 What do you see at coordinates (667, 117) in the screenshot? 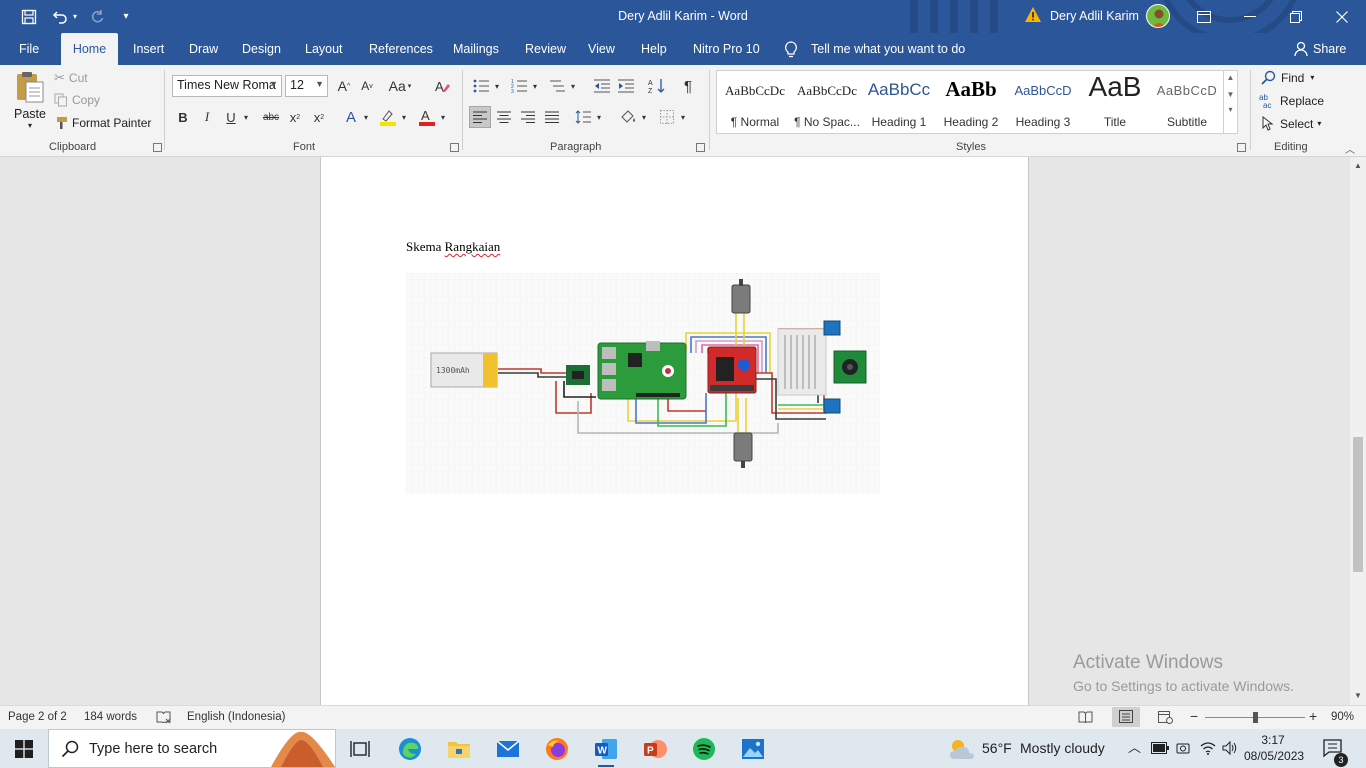
I see `borders-icon` at bounding box center [667, 117].